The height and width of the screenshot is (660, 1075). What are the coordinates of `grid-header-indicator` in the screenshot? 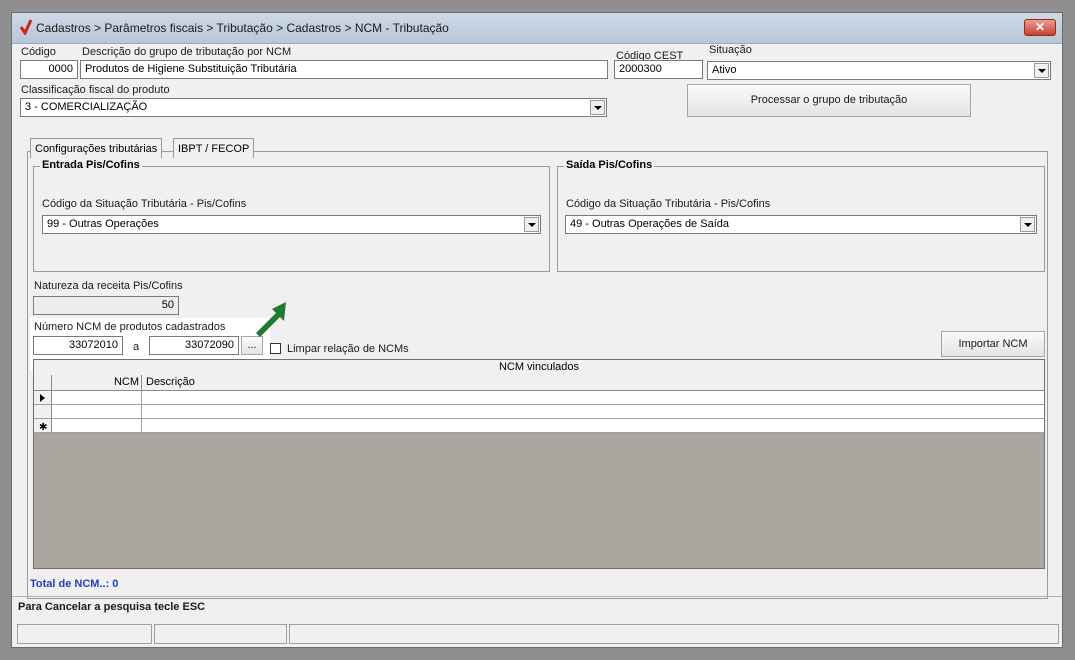 It's located at (43, 382).